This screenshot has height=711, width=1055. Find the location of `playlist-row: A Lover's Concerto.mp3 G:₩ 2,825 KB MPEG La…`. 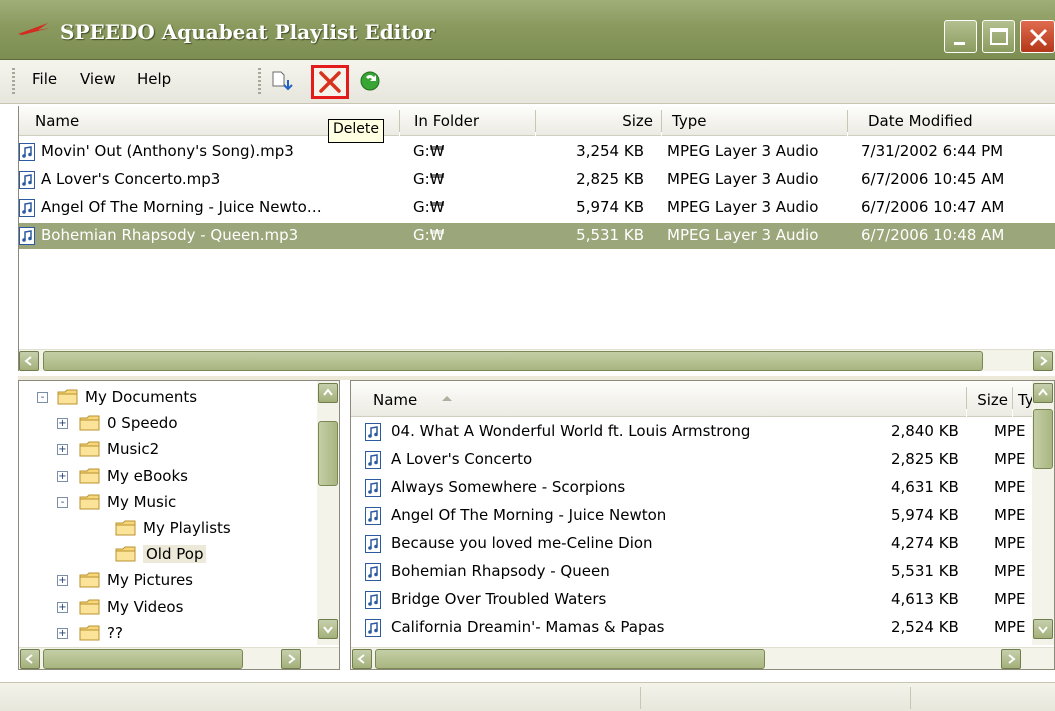

playlist-row: A Lover's Concerto.mp3 G:₩ 2,825 KB MPEG La… is located at coordinates (537, 180).